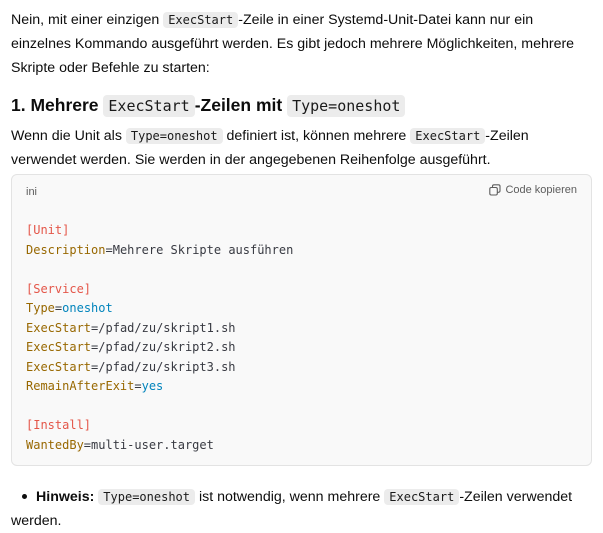 The width and height of the screenshot is (603, 533). What do you see at coordinates (32, 192) in the screenshot?
I see `code-language-label: ini` at bounding box center [32, 192].